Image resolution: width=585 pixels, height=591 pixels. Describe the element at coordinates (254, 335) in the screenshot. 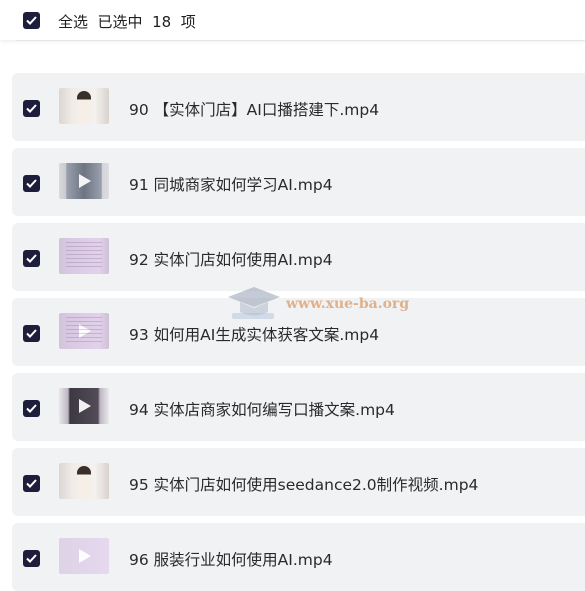

I see `item-title: 93 如何用AI生成实体获客文案.mp4` at that location.